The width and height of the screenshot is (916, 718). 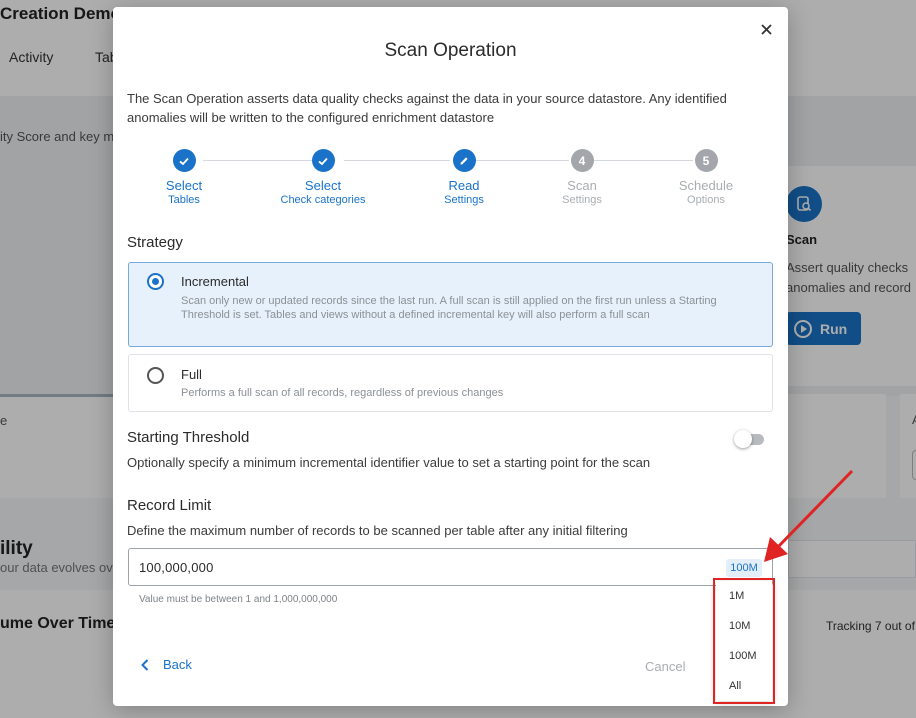 I want to click on cancel-button: Cancel, so click(x=665, y=666).